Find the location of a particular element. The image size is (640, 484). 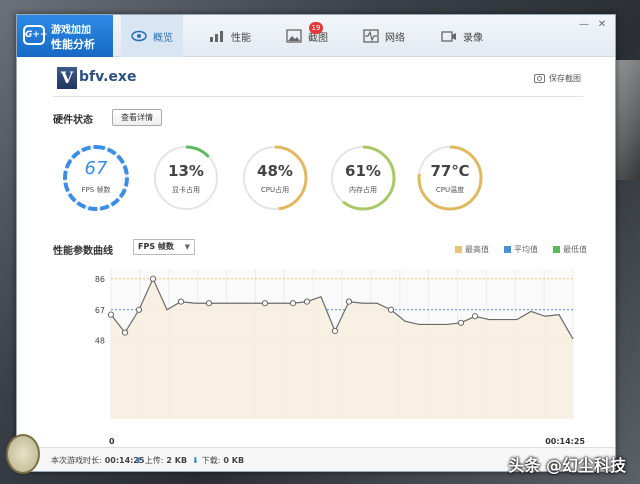

logo-mark: G++ is located at coordinates (35, 35).